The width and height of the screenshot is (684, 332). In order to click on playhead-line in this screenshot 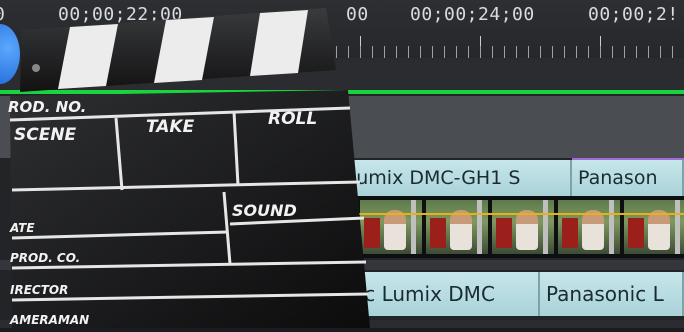, I will do `click(512, 214)`.